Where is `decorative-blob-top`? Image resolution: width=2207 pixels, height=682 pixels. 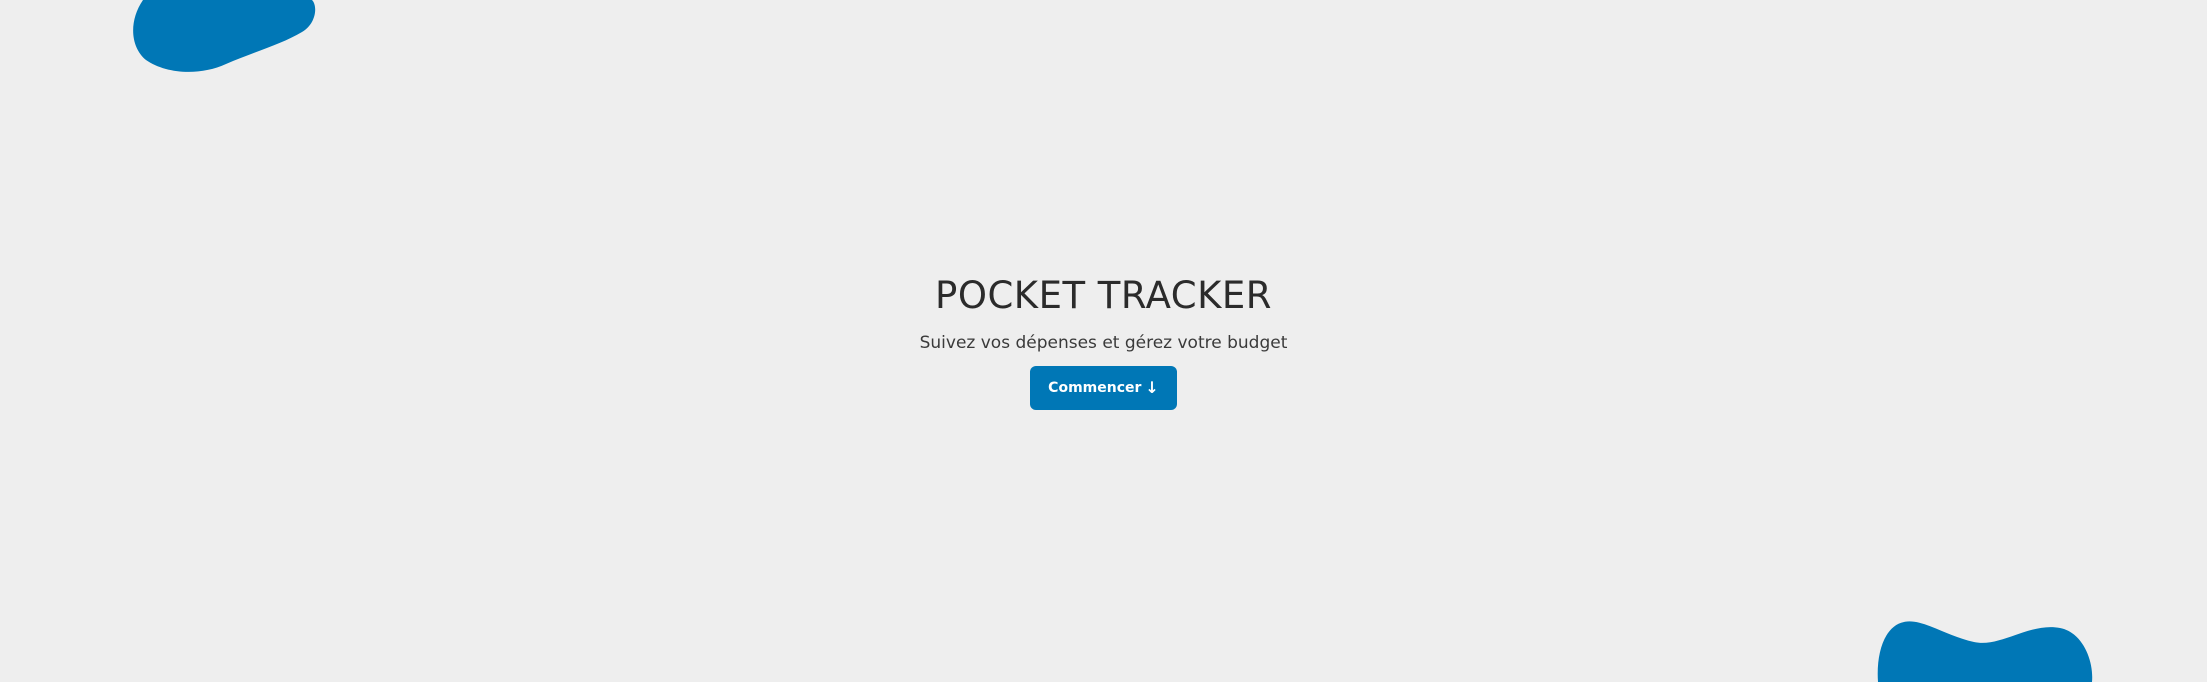
decorative-blob-top is located at coordinates (224, 36).